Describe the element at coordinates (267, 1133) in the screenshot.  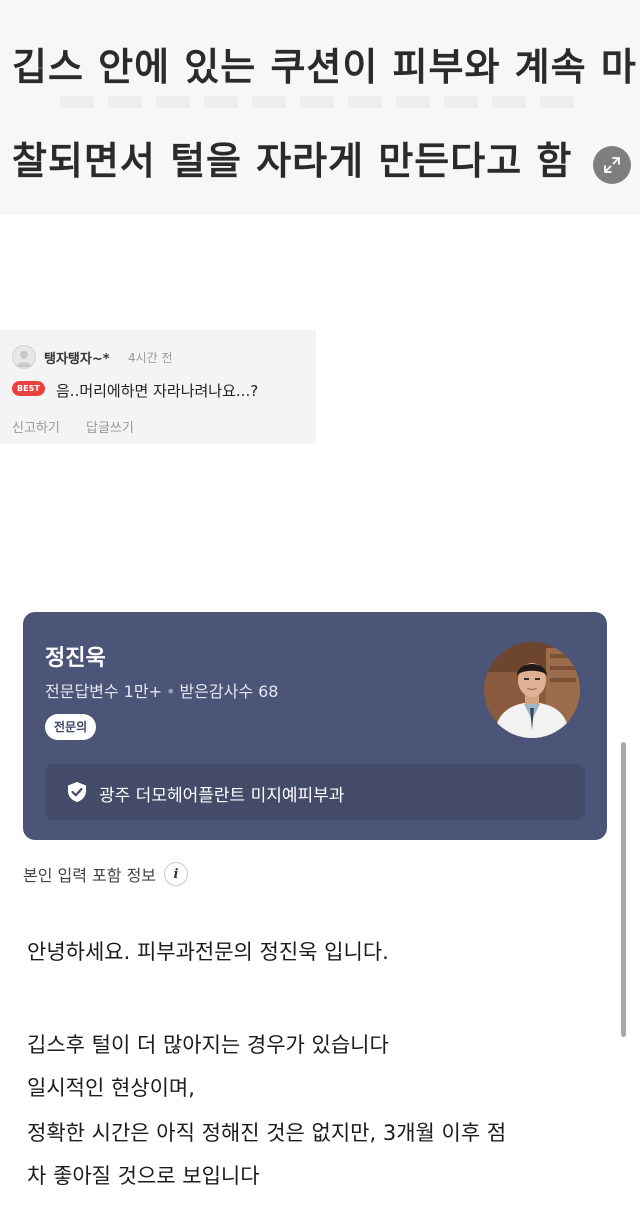
I see `answer-line-4: 정확한 시간은 아직 정해진 것은 없지만, 3개월 이후 점` at that location.